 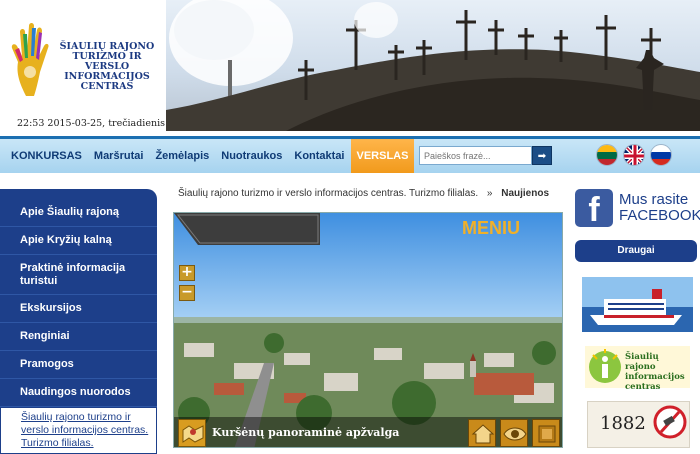 What do you see at coordinates (78, 241) in the screenshot?
I see `sidebar-item-apie-kryziu-kalna: Apie Kryžių kalną` at bounding box center [78, 241].